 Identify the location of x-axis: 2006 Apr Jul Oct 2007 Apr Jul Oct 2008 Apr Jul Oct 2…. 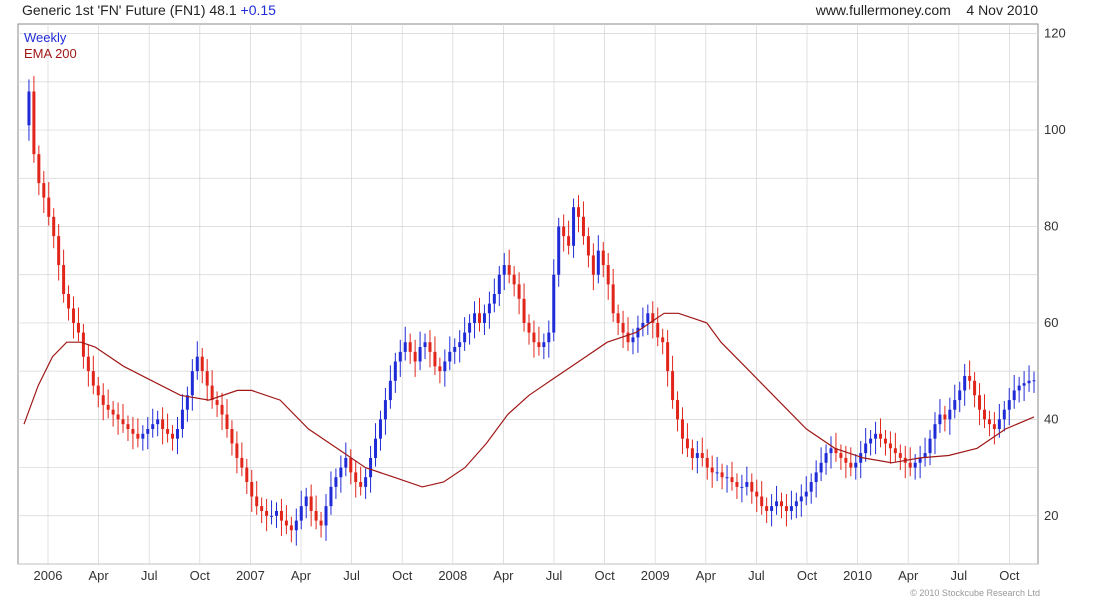
(527, 575).